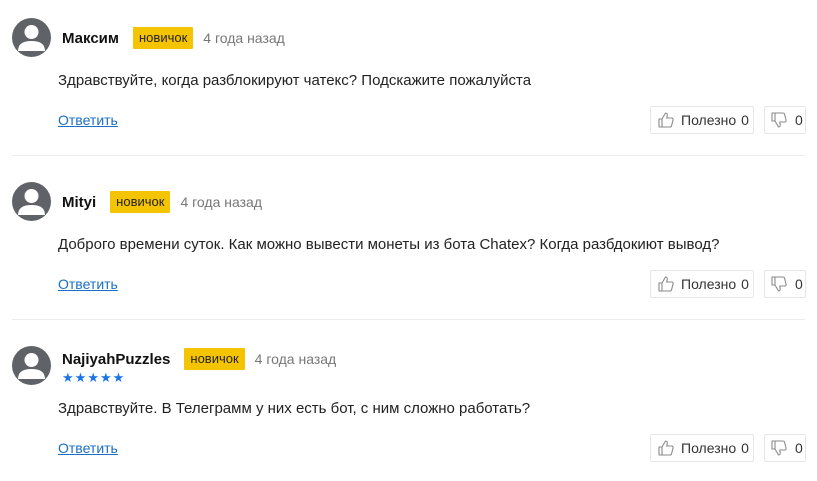 The width and height of the screenshot is (817, 481). Describe the element at coordinates (116, 359) in the screenshot. I see `author-name: NajiyahPuzzles` at that location.